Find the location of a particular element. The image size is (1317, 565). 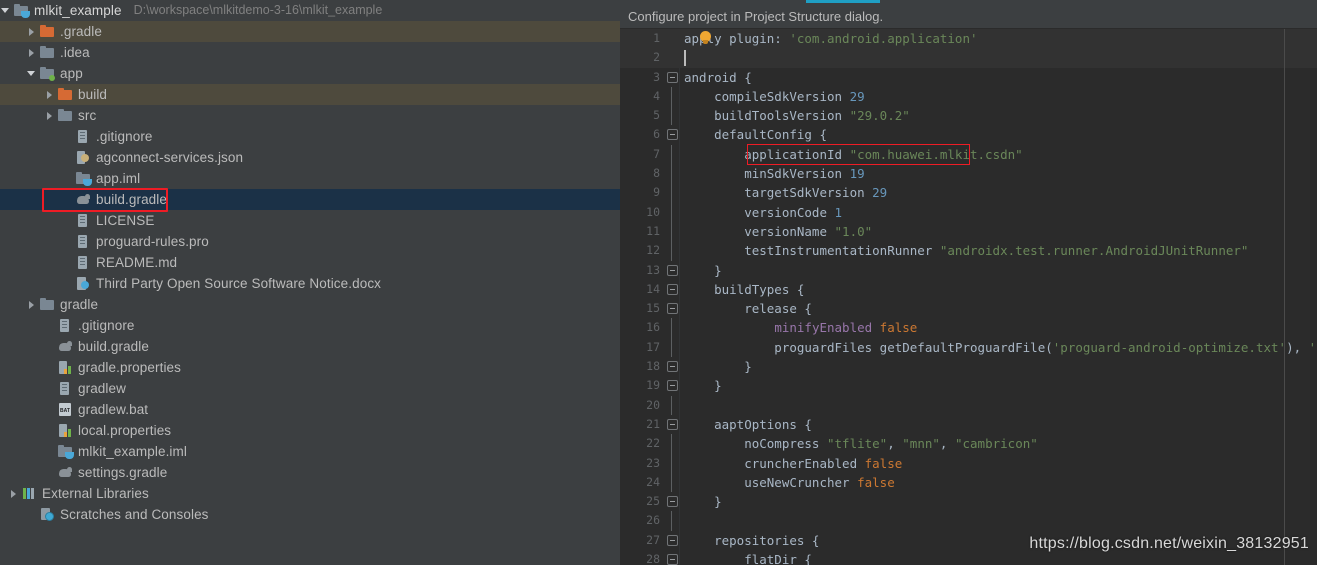

line-number: 11 is located at coordinates (653, 230).